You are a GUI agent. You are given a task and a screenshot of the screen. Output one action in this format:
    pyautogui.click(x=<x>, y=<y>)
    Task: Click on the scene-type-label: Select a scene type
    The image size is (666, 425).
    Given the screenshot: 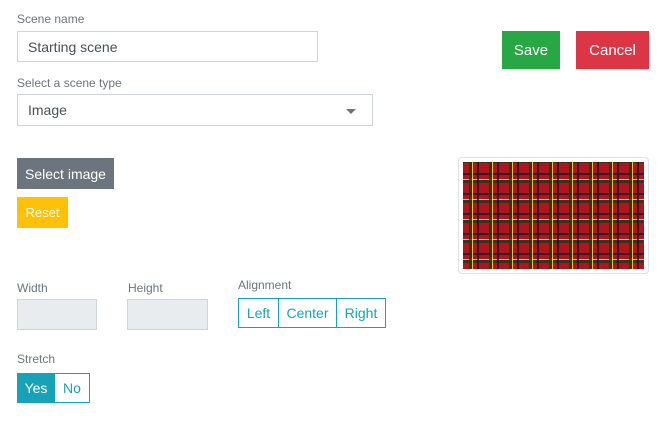 What is the action you would take?
    pyautogui.click(x=69, y=83)
    